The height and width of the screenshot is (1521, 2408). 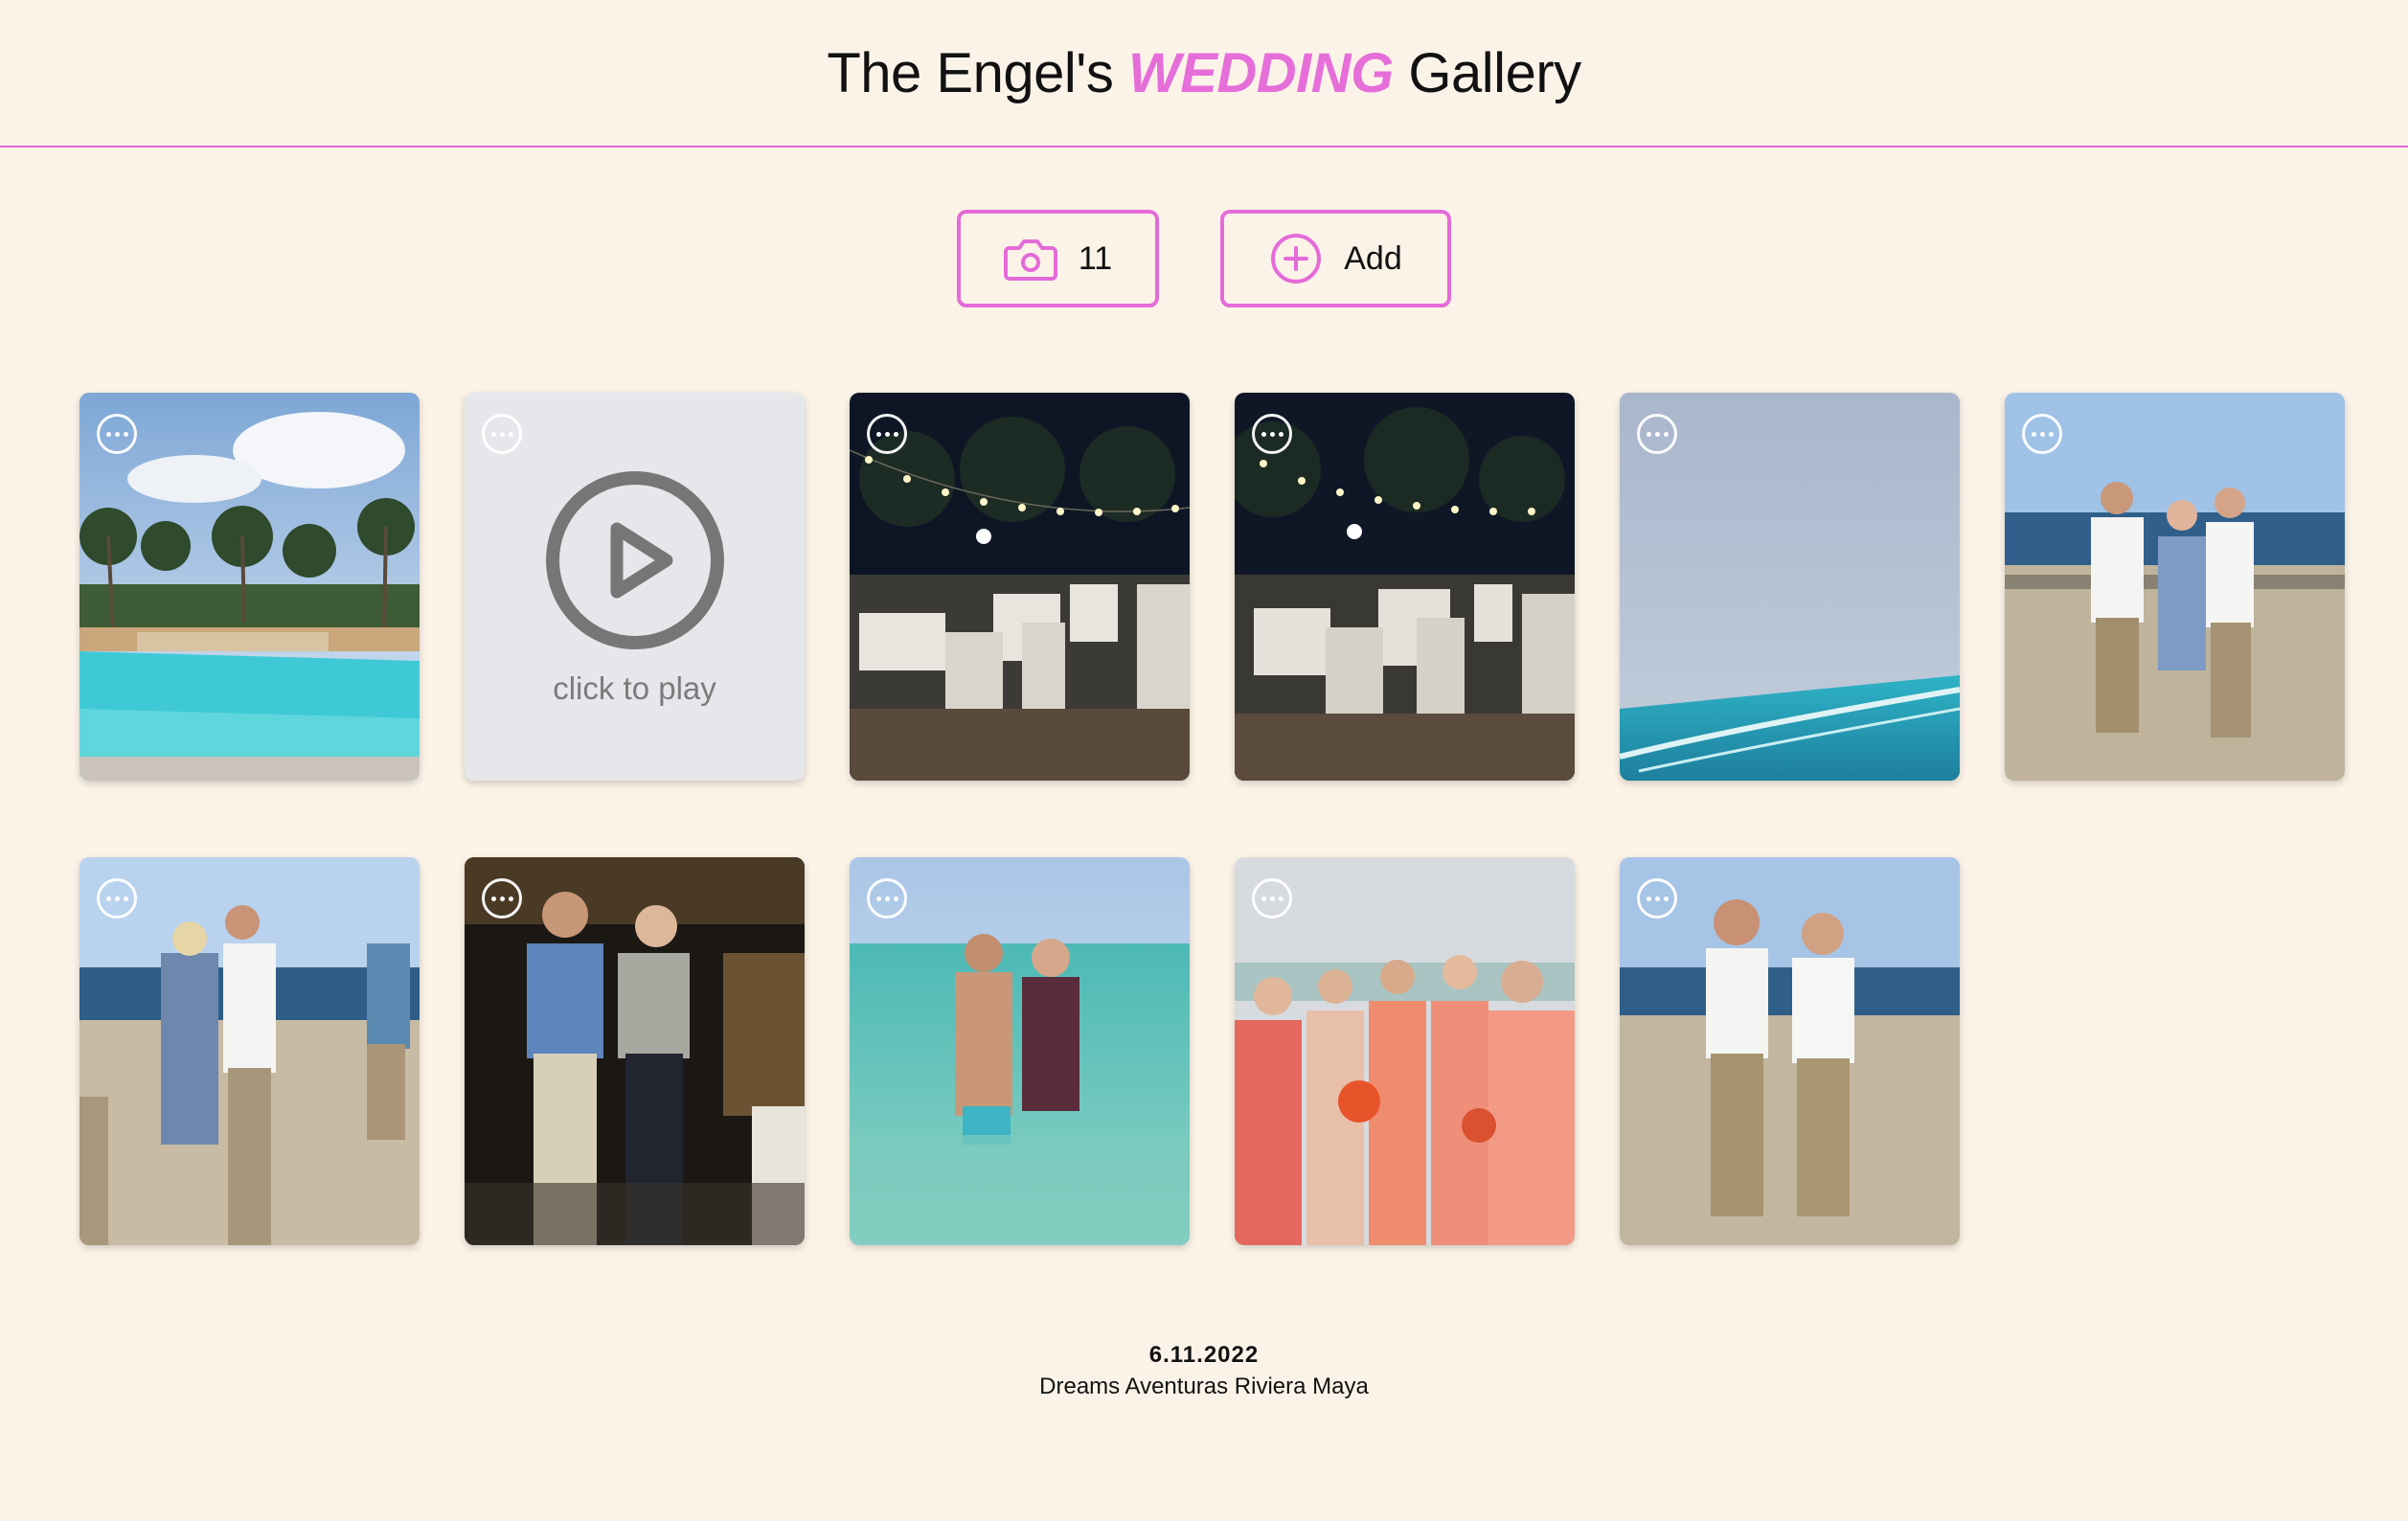 I want to click on photo-bridesmaids, so click(x=1405, y=1051).